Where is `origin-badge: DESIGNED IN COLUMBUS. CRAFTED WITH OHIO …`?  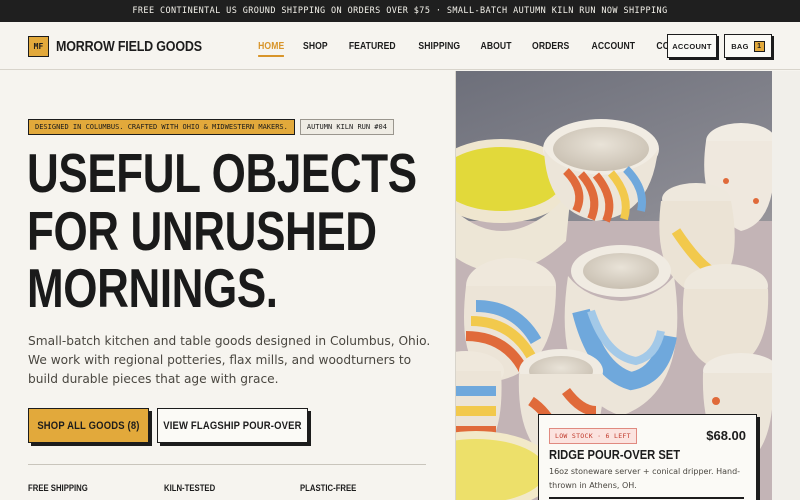 origin-badge: DESIGNED IN COLUMBUS. CRAFTED WITH OHIO … is located at coordinates (161, 127).